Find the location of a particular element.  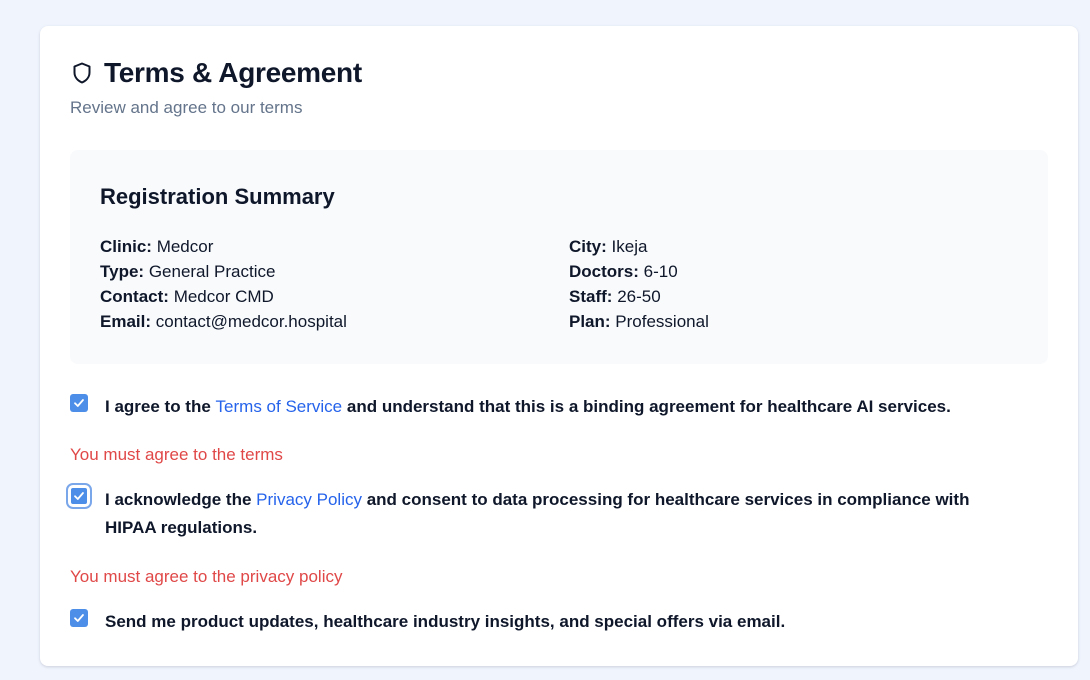

terms-of-service-link: Terms of Service is located at coordinates (279, 406).